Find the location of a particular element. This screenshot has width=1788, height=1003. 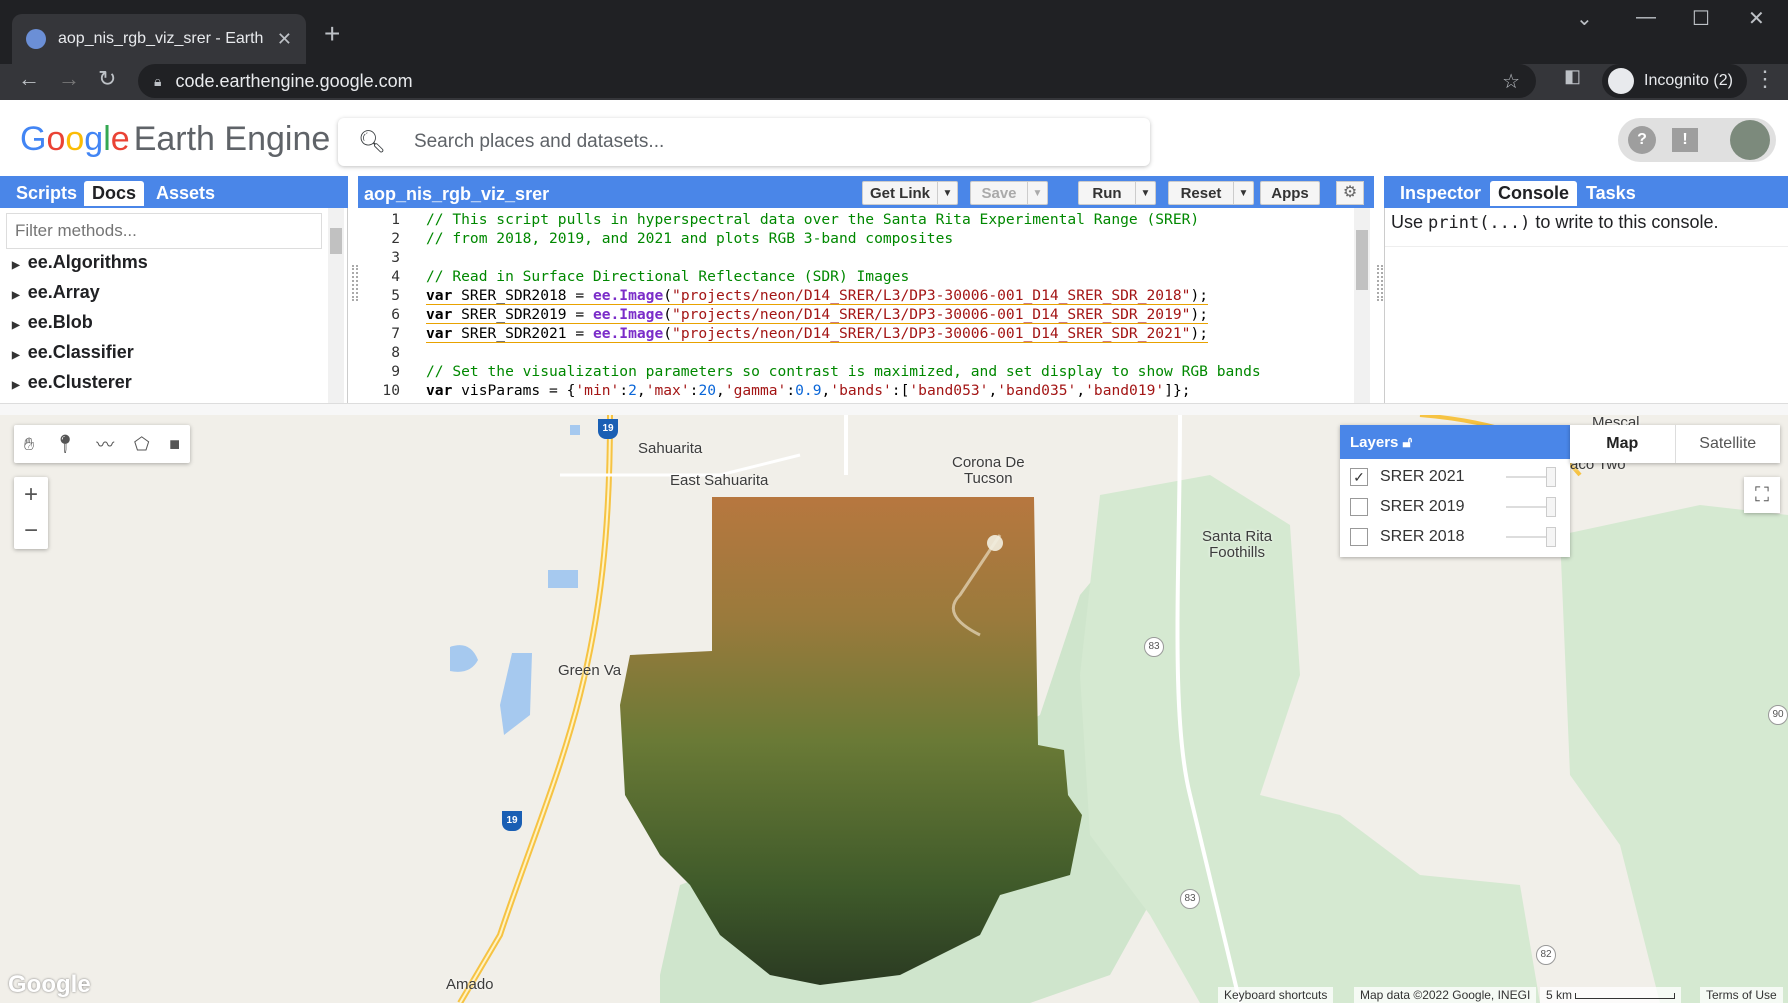

incognito-indicator: Incognito (2) is located at coordinates (1674, 81).